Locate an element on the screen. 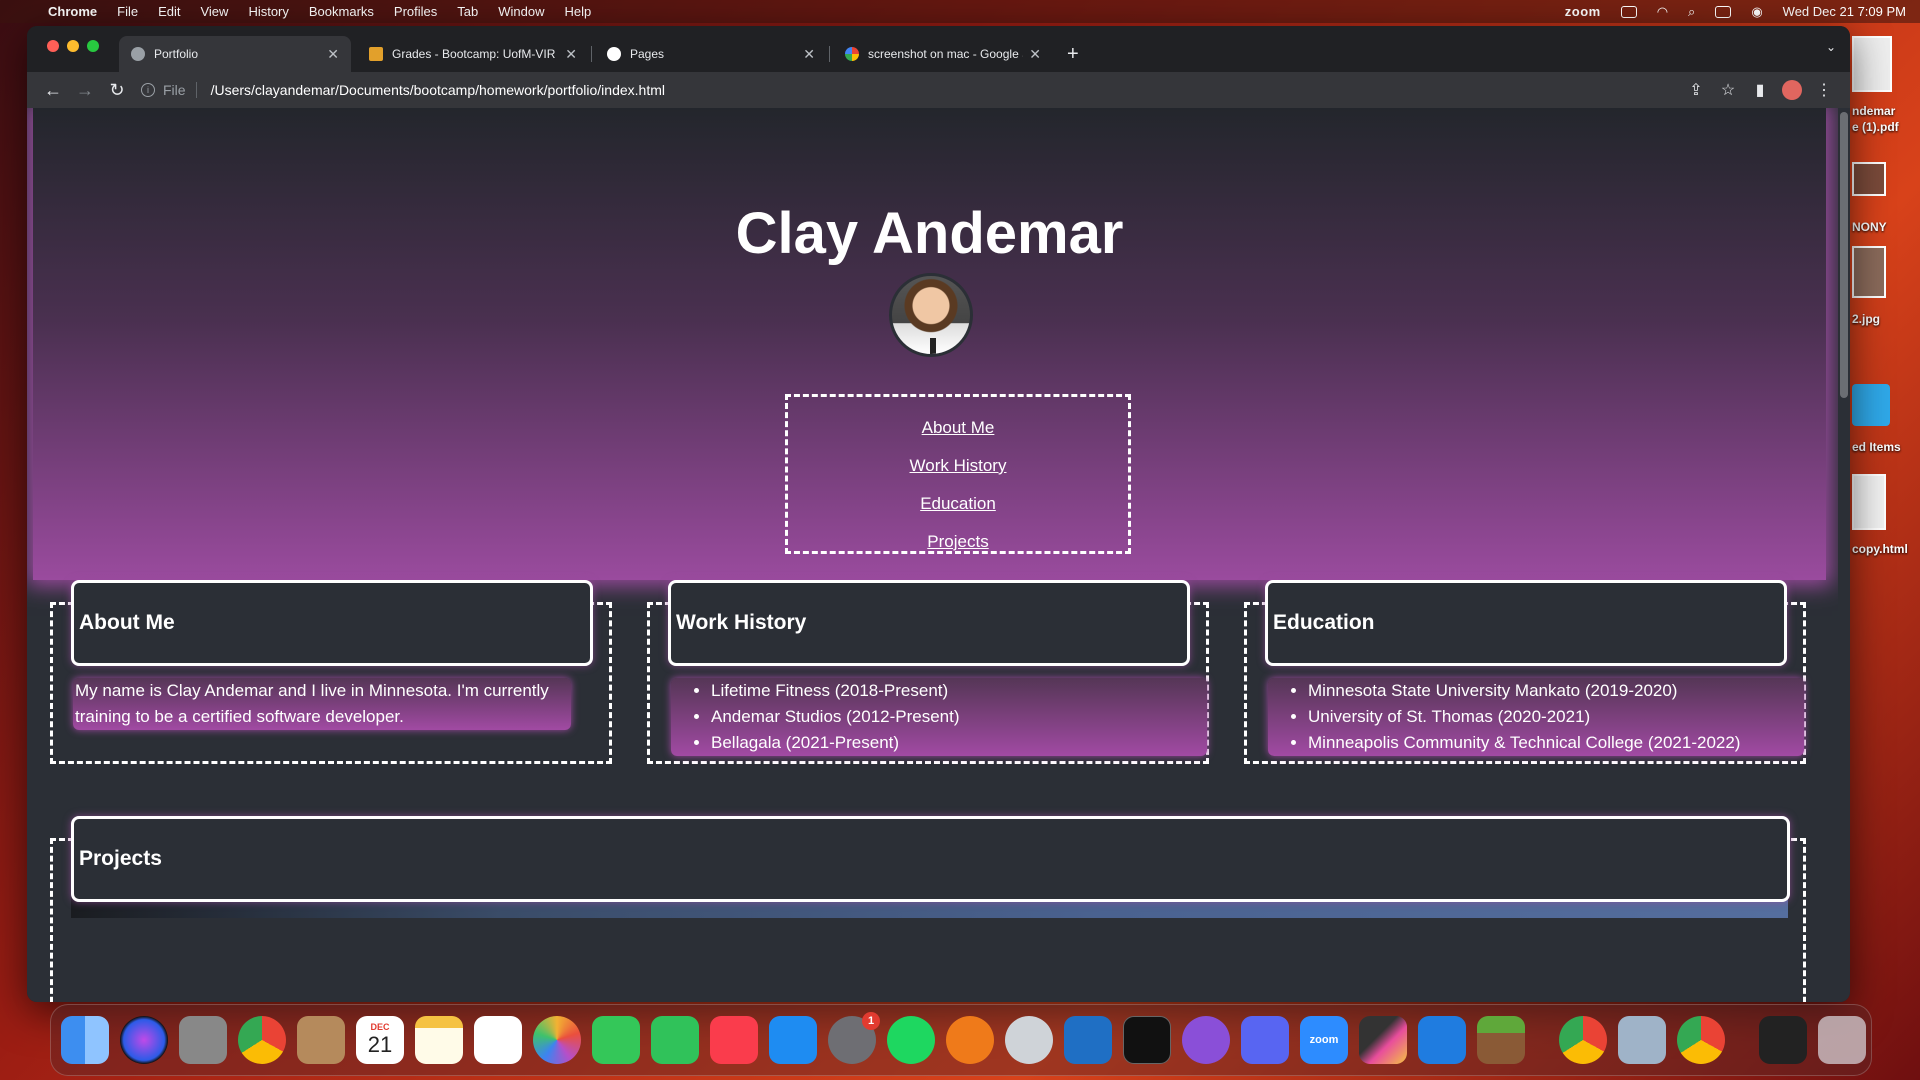 The width and height of the screenshot is (1920, 1080). dock: DEC 21 1 zoom is located at coordinates (961, 1040).